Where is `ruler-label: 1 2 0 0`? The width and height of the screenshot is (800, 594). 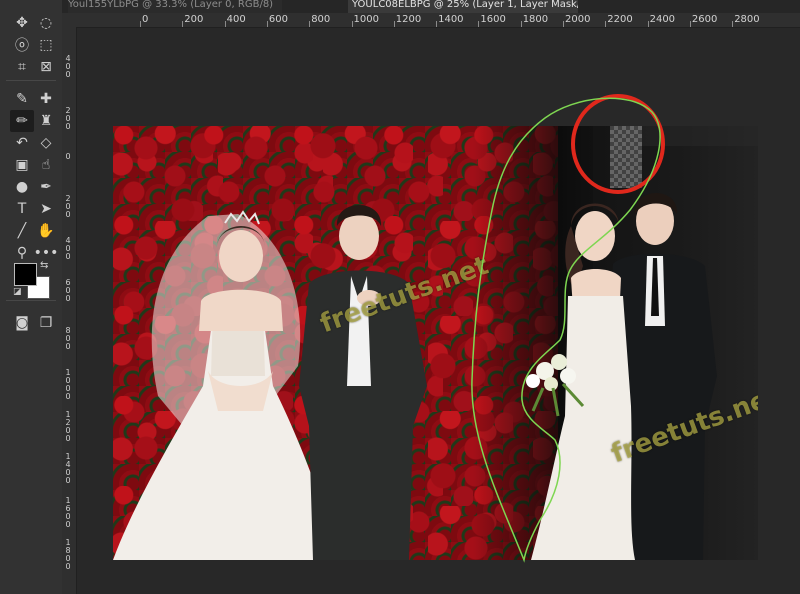 ruler-label: 1 2 0 0 is located at coordinates (68, 426).